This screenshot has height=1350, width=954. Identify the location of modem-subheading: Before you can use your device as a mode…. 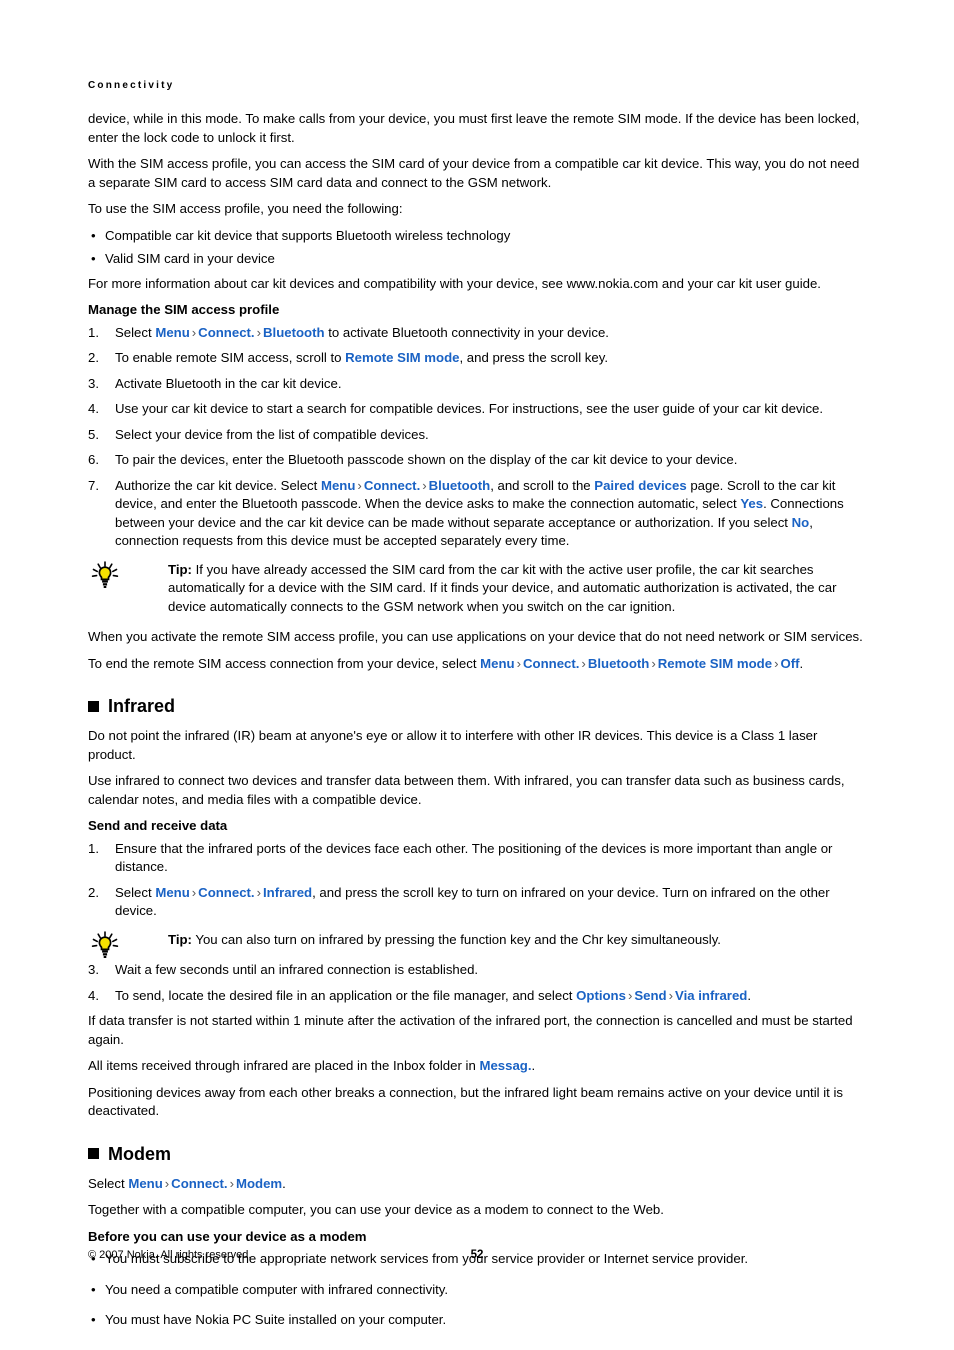
(227, 1236).